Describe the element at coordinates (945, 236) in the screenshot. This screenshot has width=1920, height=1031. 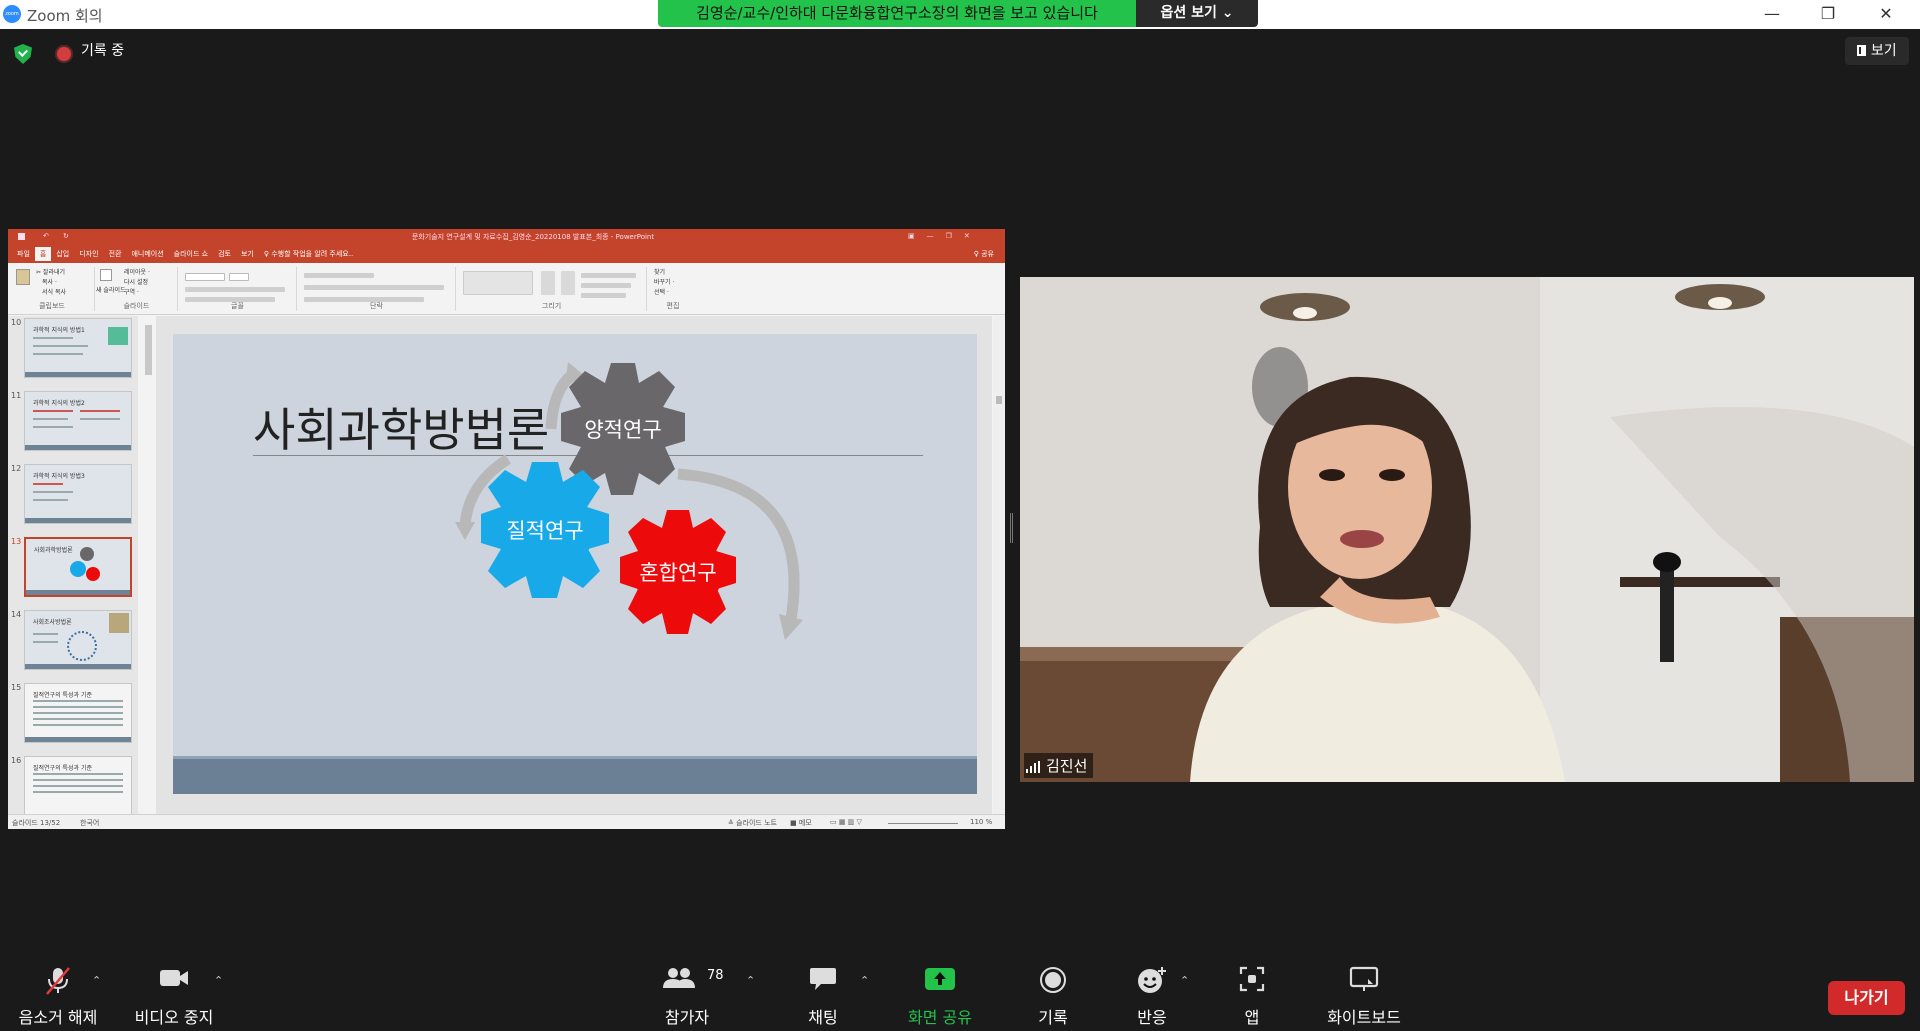
I see `ppt-window-controls: ▣—❐✕` at that location.